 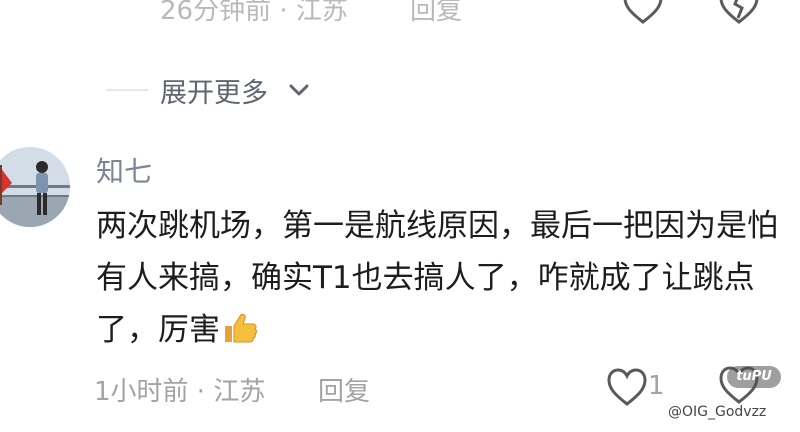 I want to click on watermark-text: @OIG_Godvzz, so click(x=717, y=412).